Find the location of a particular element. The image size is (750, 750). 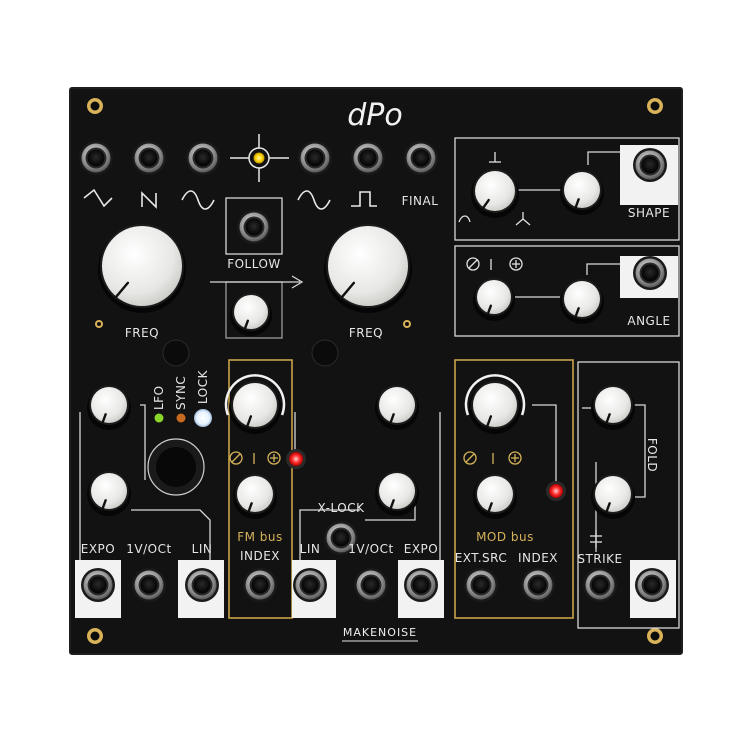

shape-cv-jack is located at coordinates (650, 165).